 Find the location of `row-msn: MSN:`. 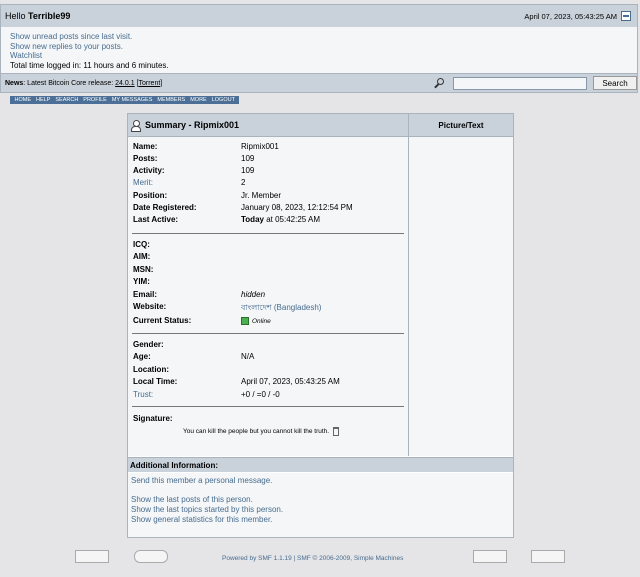

row-msn: MSN: is located at coordinates (268, 270).